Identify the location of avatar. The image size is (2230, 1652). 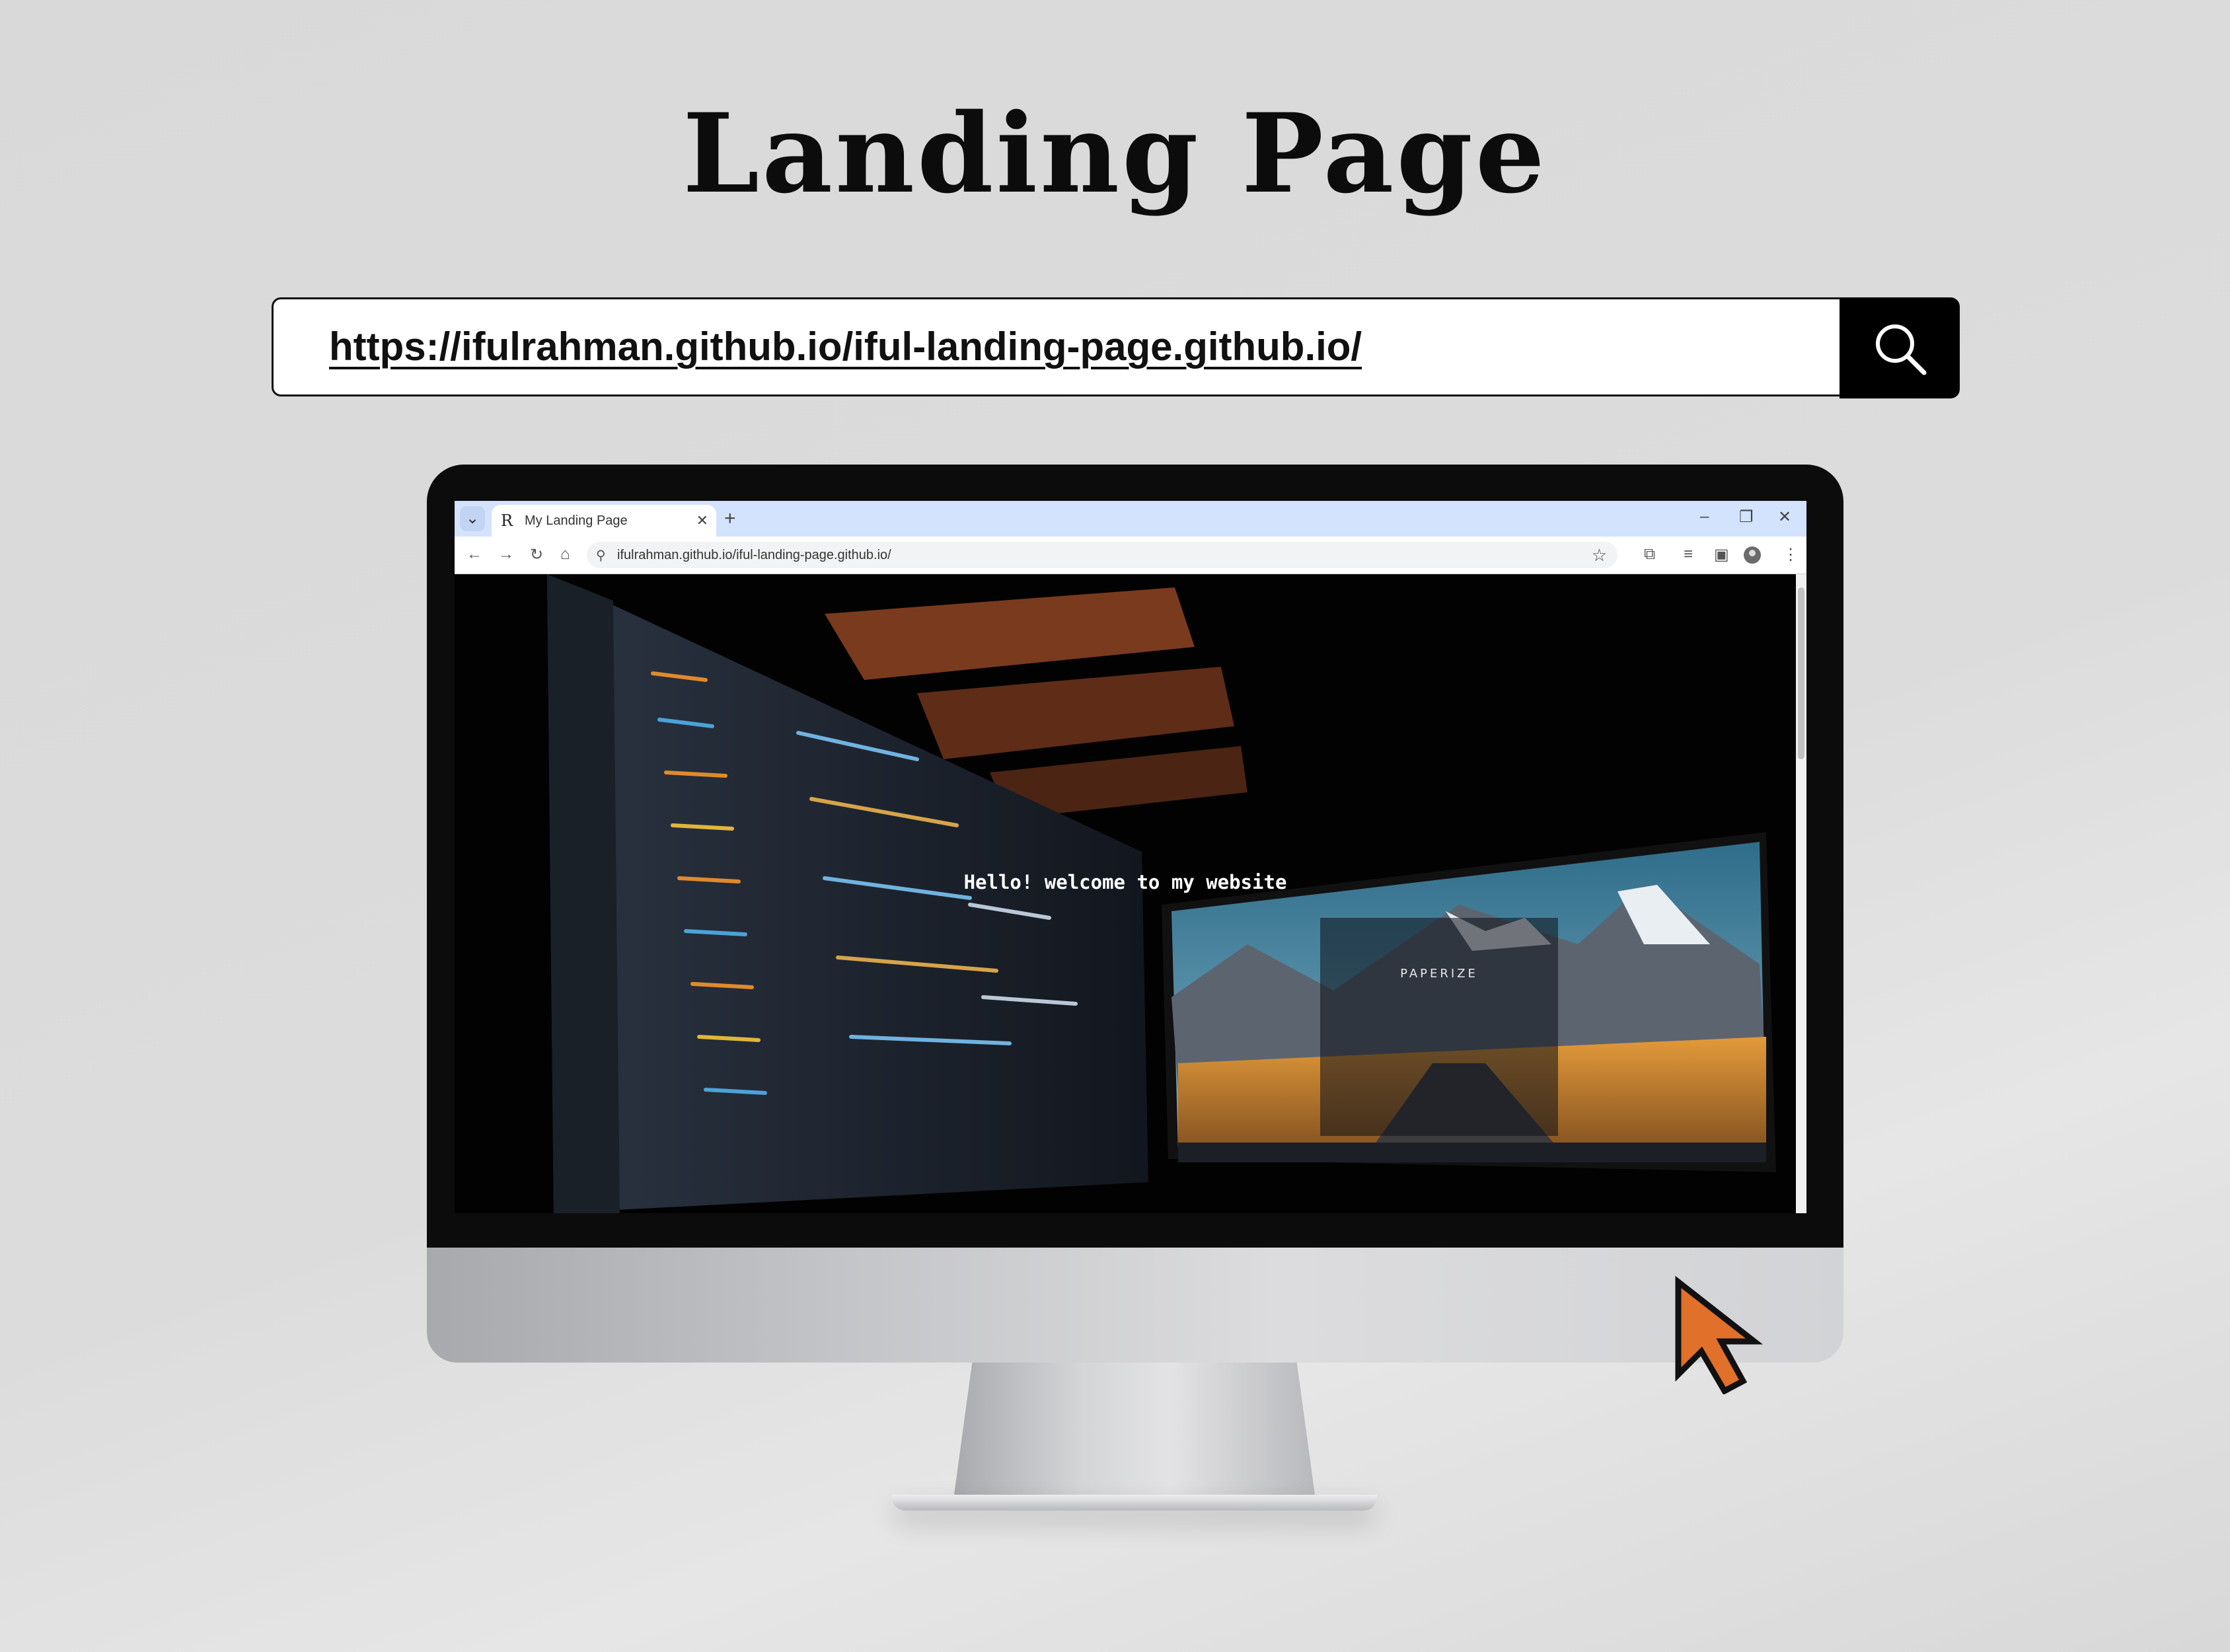
(1752, 555).